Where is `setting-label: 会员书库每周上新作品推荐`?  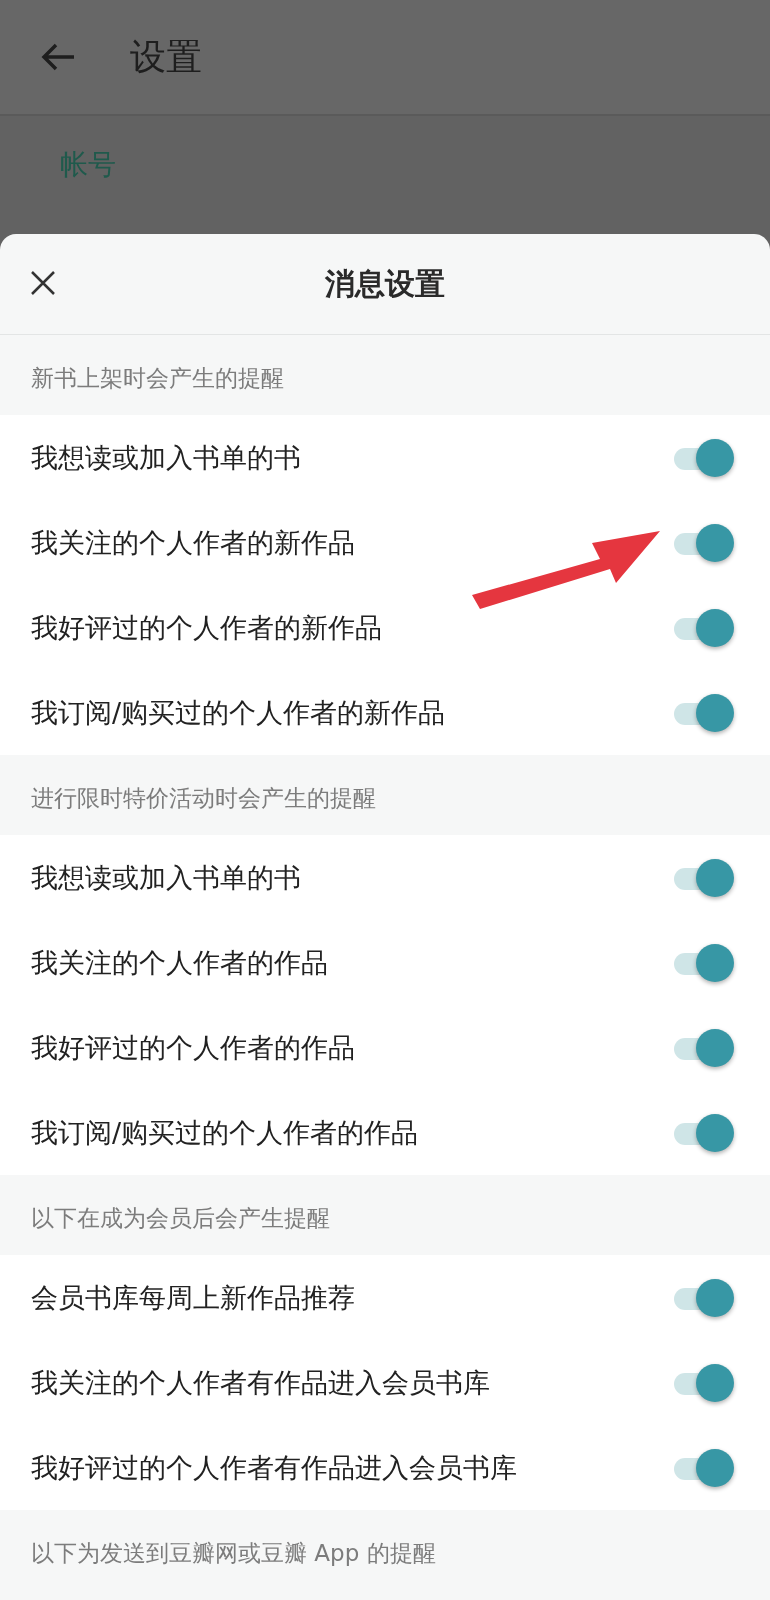
setting-label: 会员书库每周上新作品推荐 is located at coordinates (193, 1297).